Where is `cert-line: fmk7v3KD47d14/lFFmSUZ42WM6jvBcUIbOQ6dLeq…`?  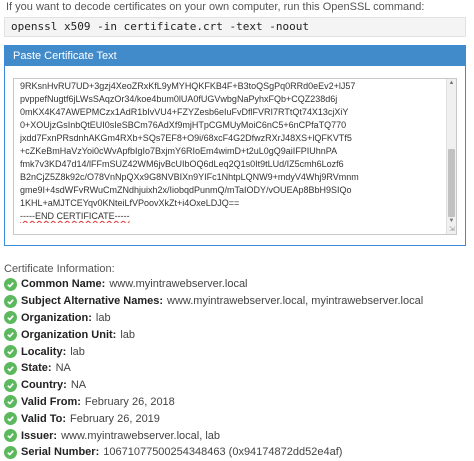 cert-line: fmk7v3KD47d14/lFFmSUZ42WM6jvBcUIbOQ6dLeq… is located at coordinates (182, 164).